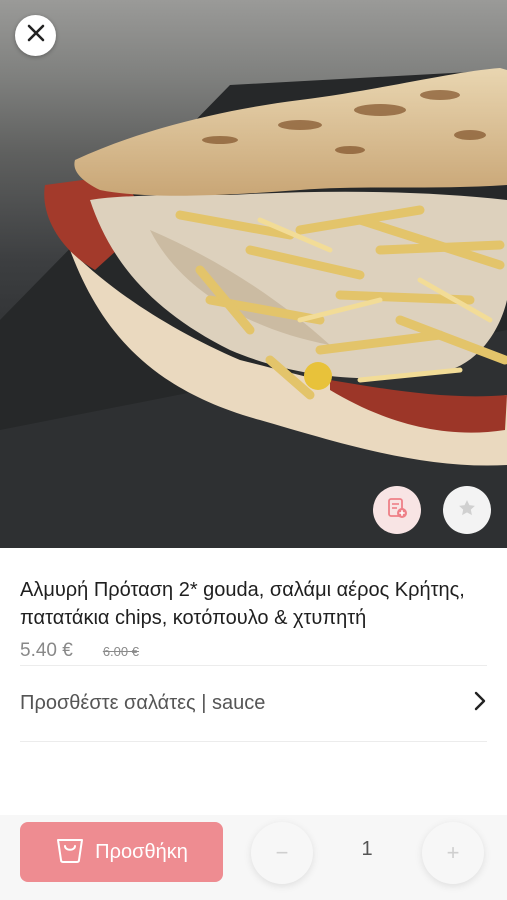 The width and height of the screenshot is (507, 900). What do you see at coordinates (367, 849) in the screenshot?
I see `quantity-value: 1` at bounding box center [367, 849].